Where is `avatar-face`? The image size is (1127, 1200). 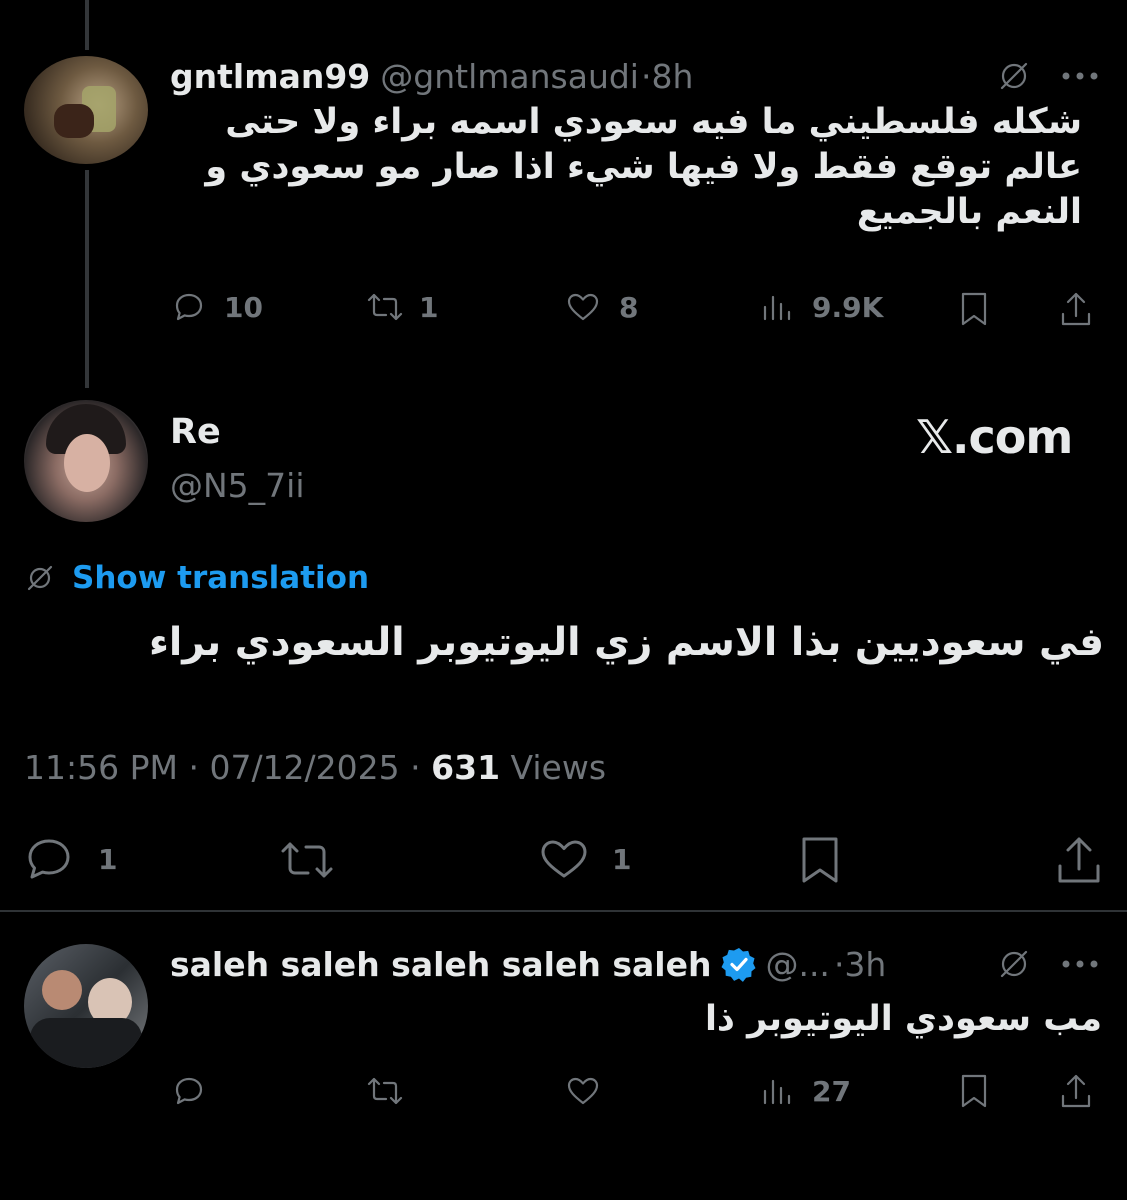
avatar-face is located at coordinates (87, 463).